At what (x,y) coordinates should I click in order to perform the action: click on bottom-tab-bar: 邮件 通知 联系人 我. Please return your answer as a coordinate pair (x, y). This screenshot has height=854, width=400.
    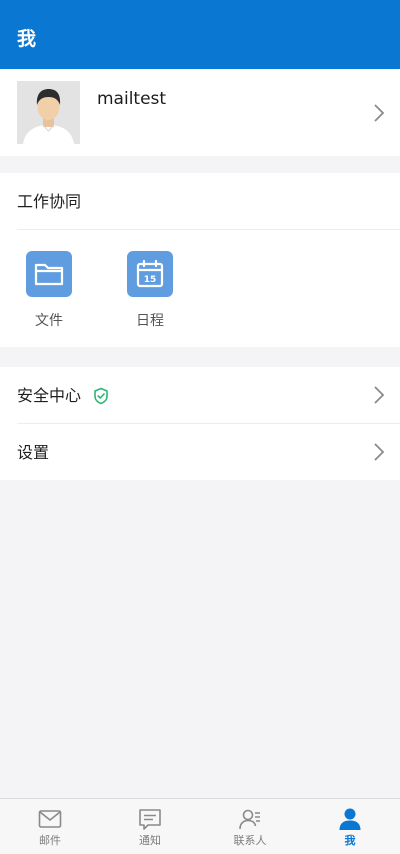
    Looking at the image, I should click on (200, 826).